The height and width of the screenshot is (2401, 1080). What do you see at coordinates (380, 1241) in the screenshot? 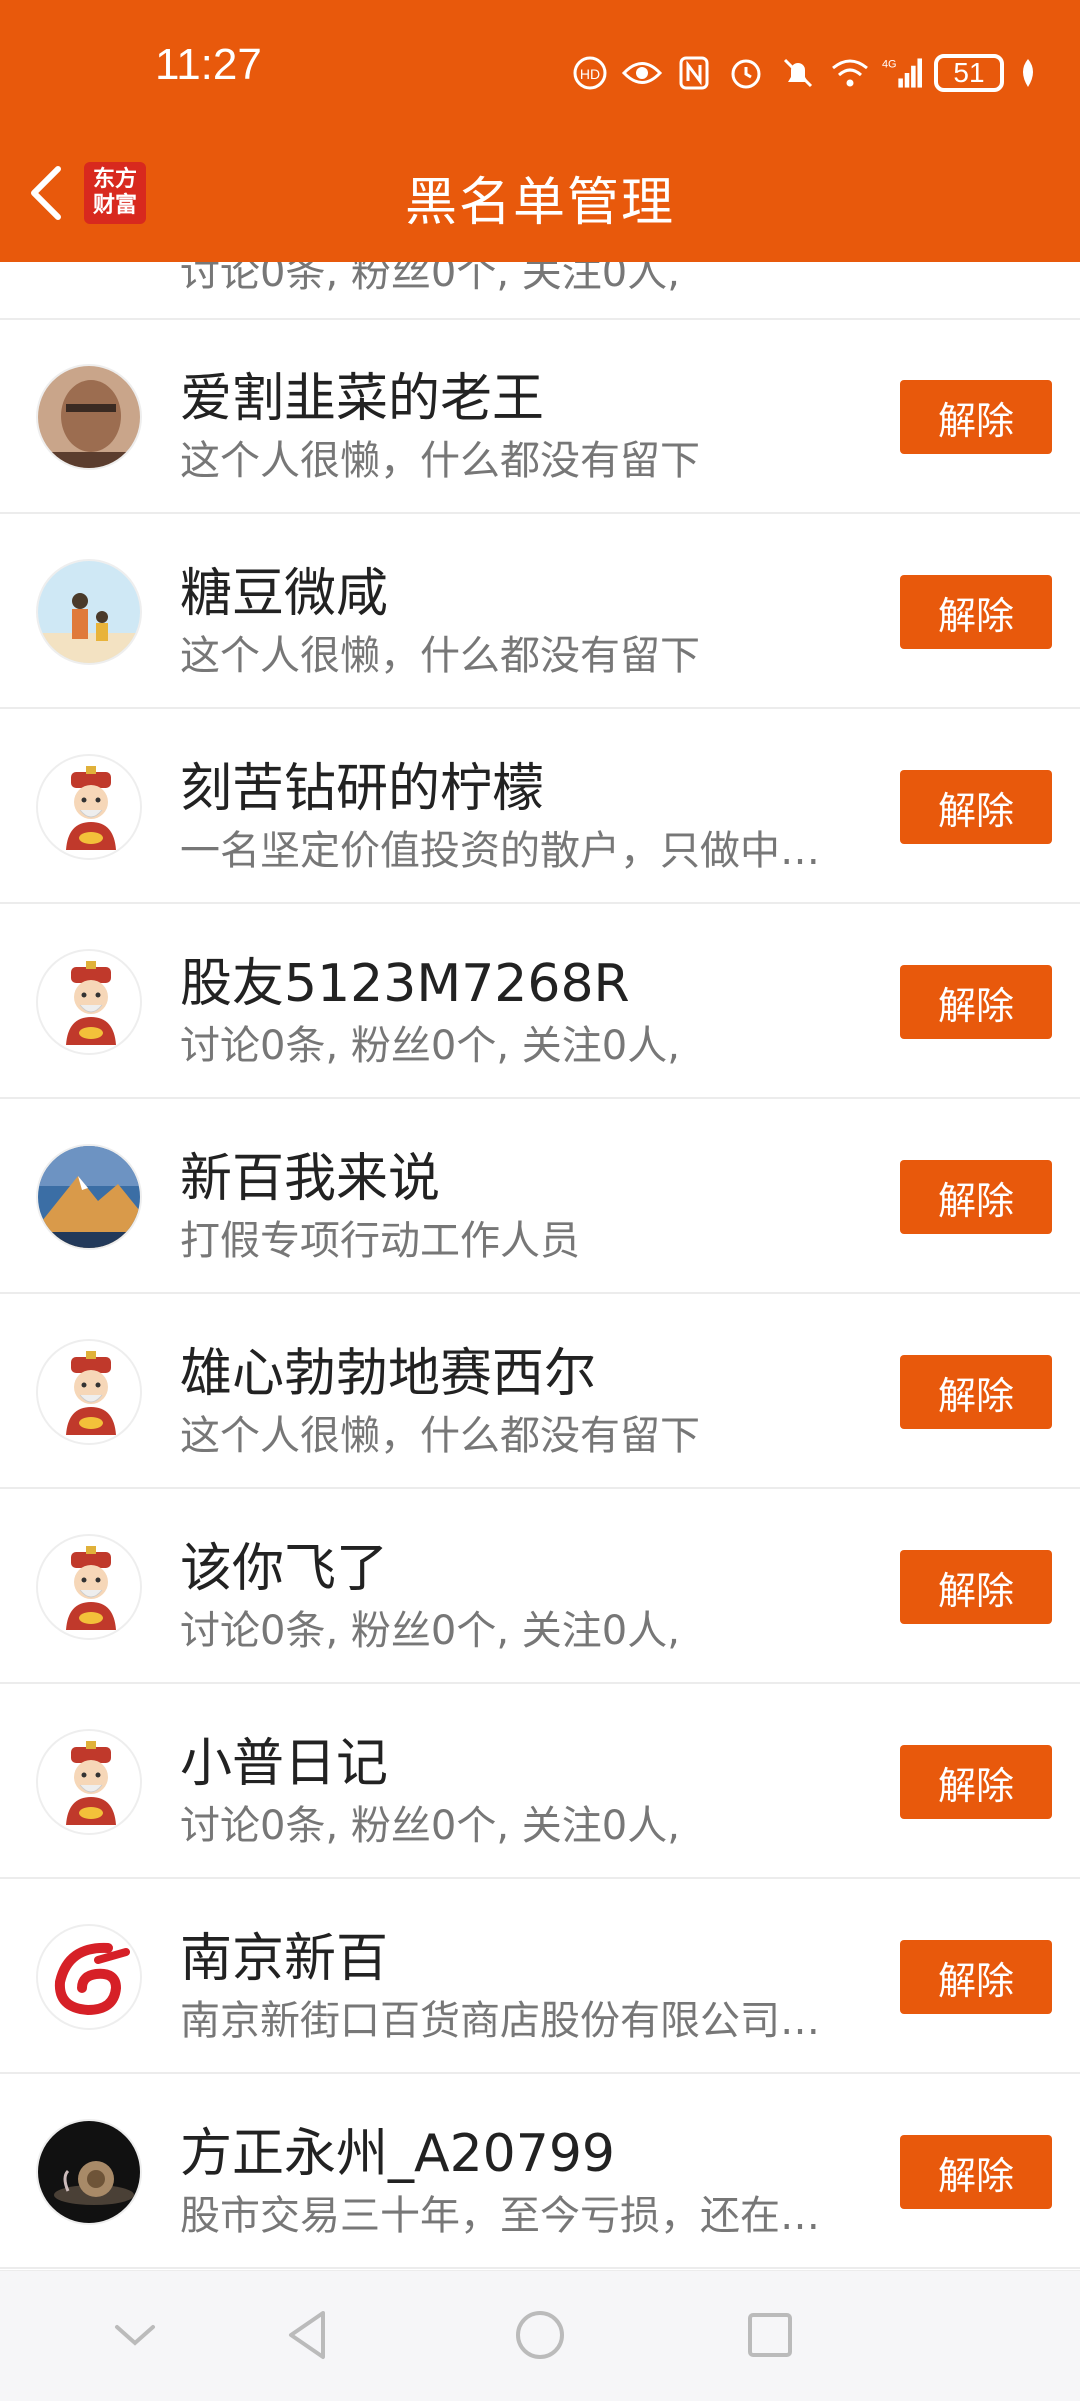
I see `user-description: 打假专项行动工作人员` at bounding box center [380, 1241].